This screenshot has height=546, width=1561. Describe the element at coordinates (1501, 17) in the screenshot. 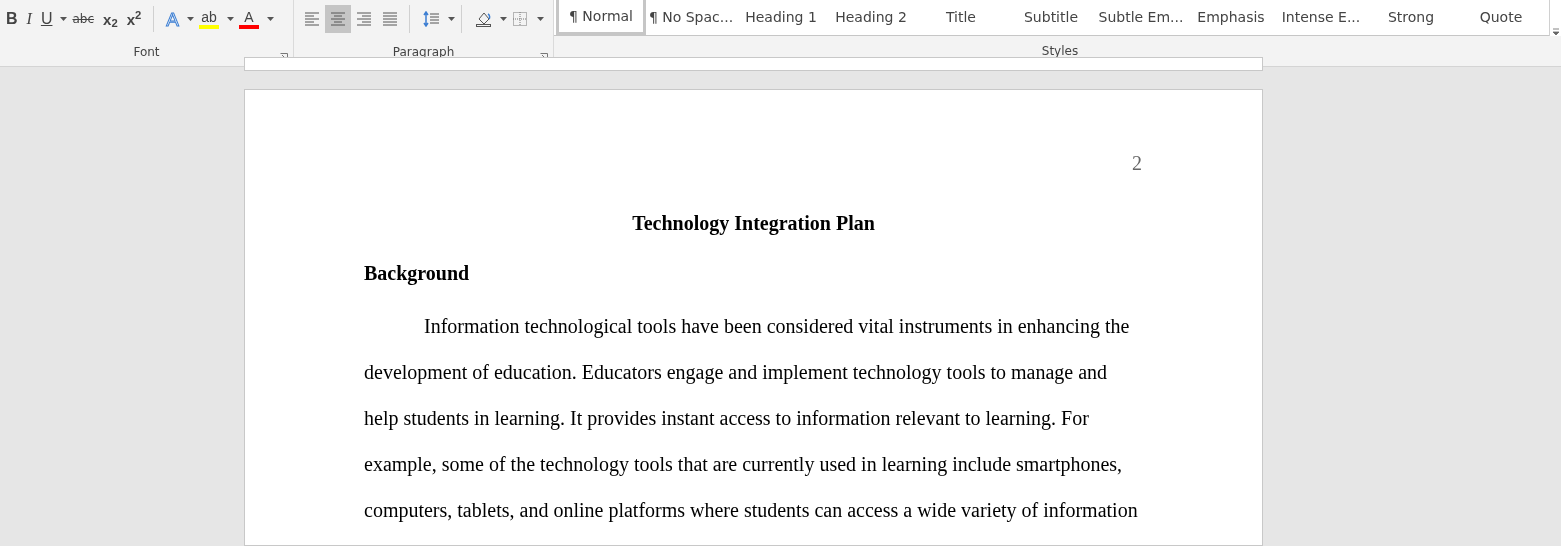

I see `style-item: Quote` at that location.